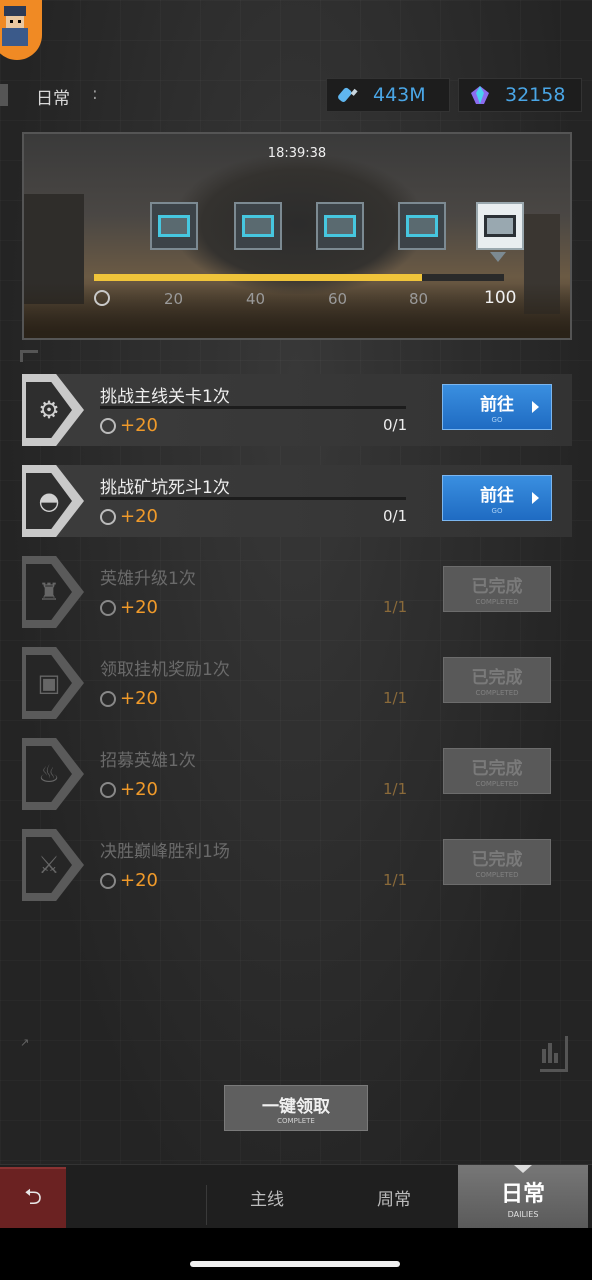  I want to click on corner-bars-decoration, so click(554, 1054).